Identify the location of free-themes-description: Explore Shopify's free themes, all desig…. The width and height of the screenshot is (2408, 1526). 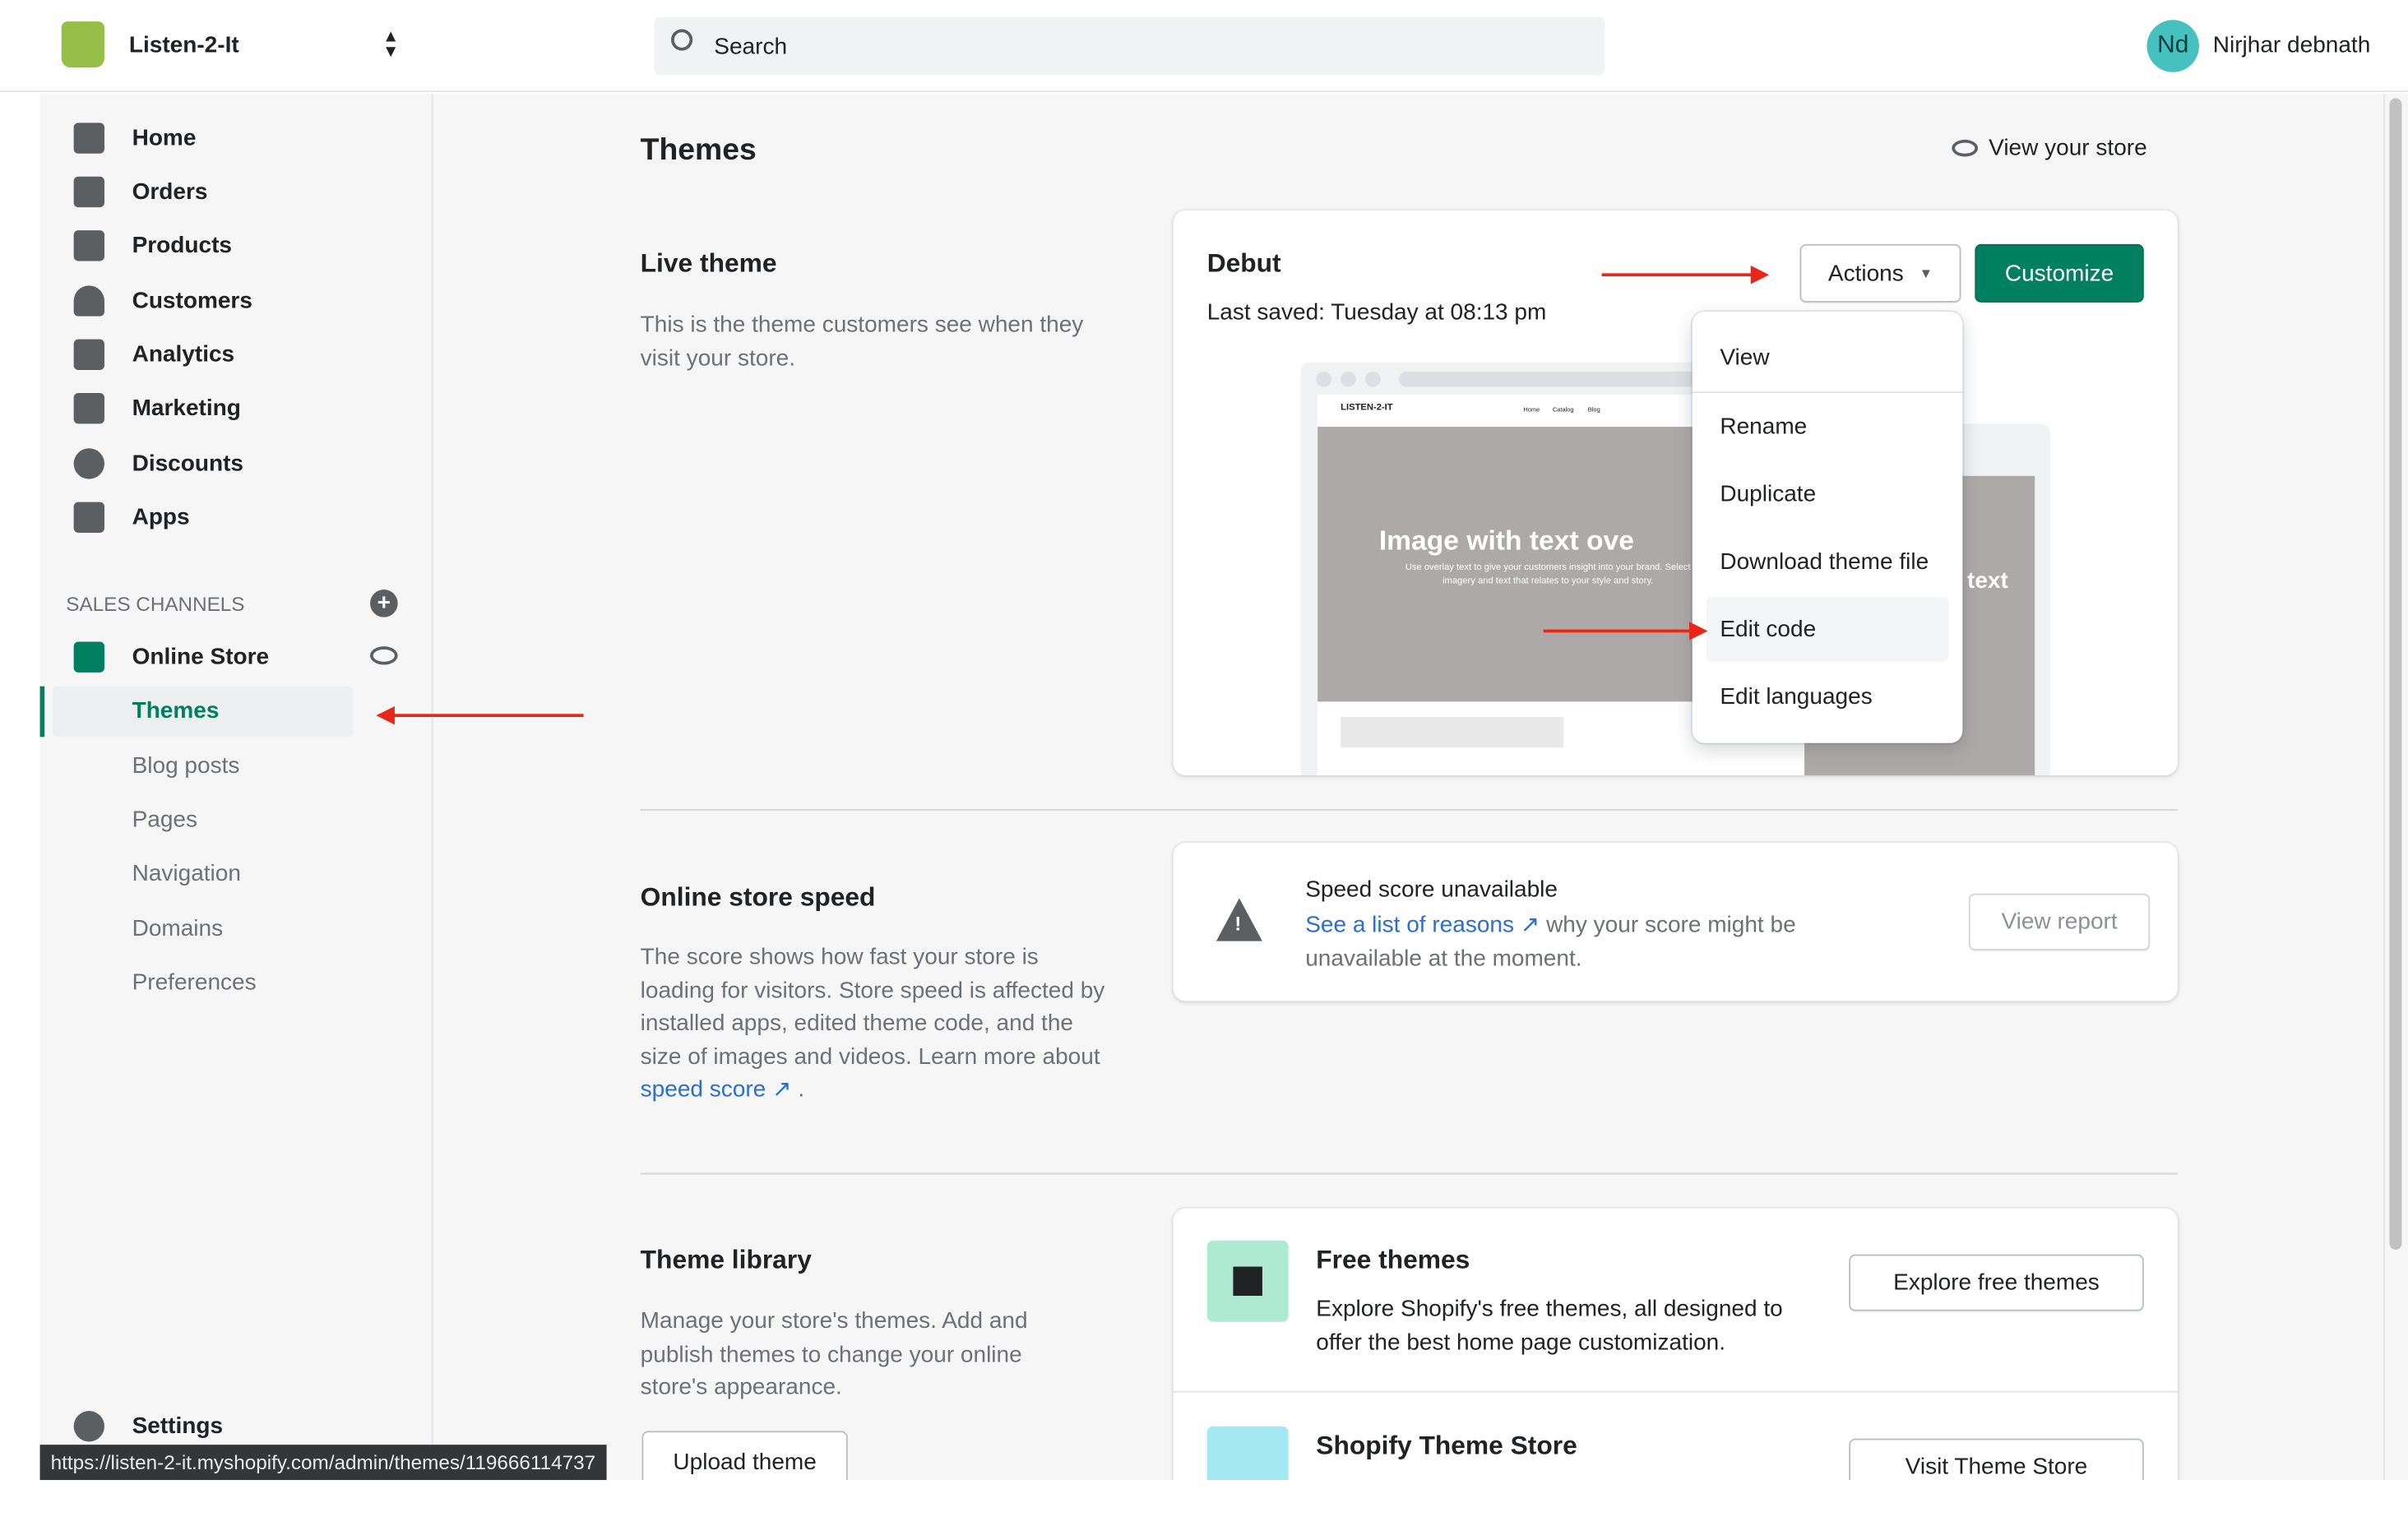
(1549, 1325).